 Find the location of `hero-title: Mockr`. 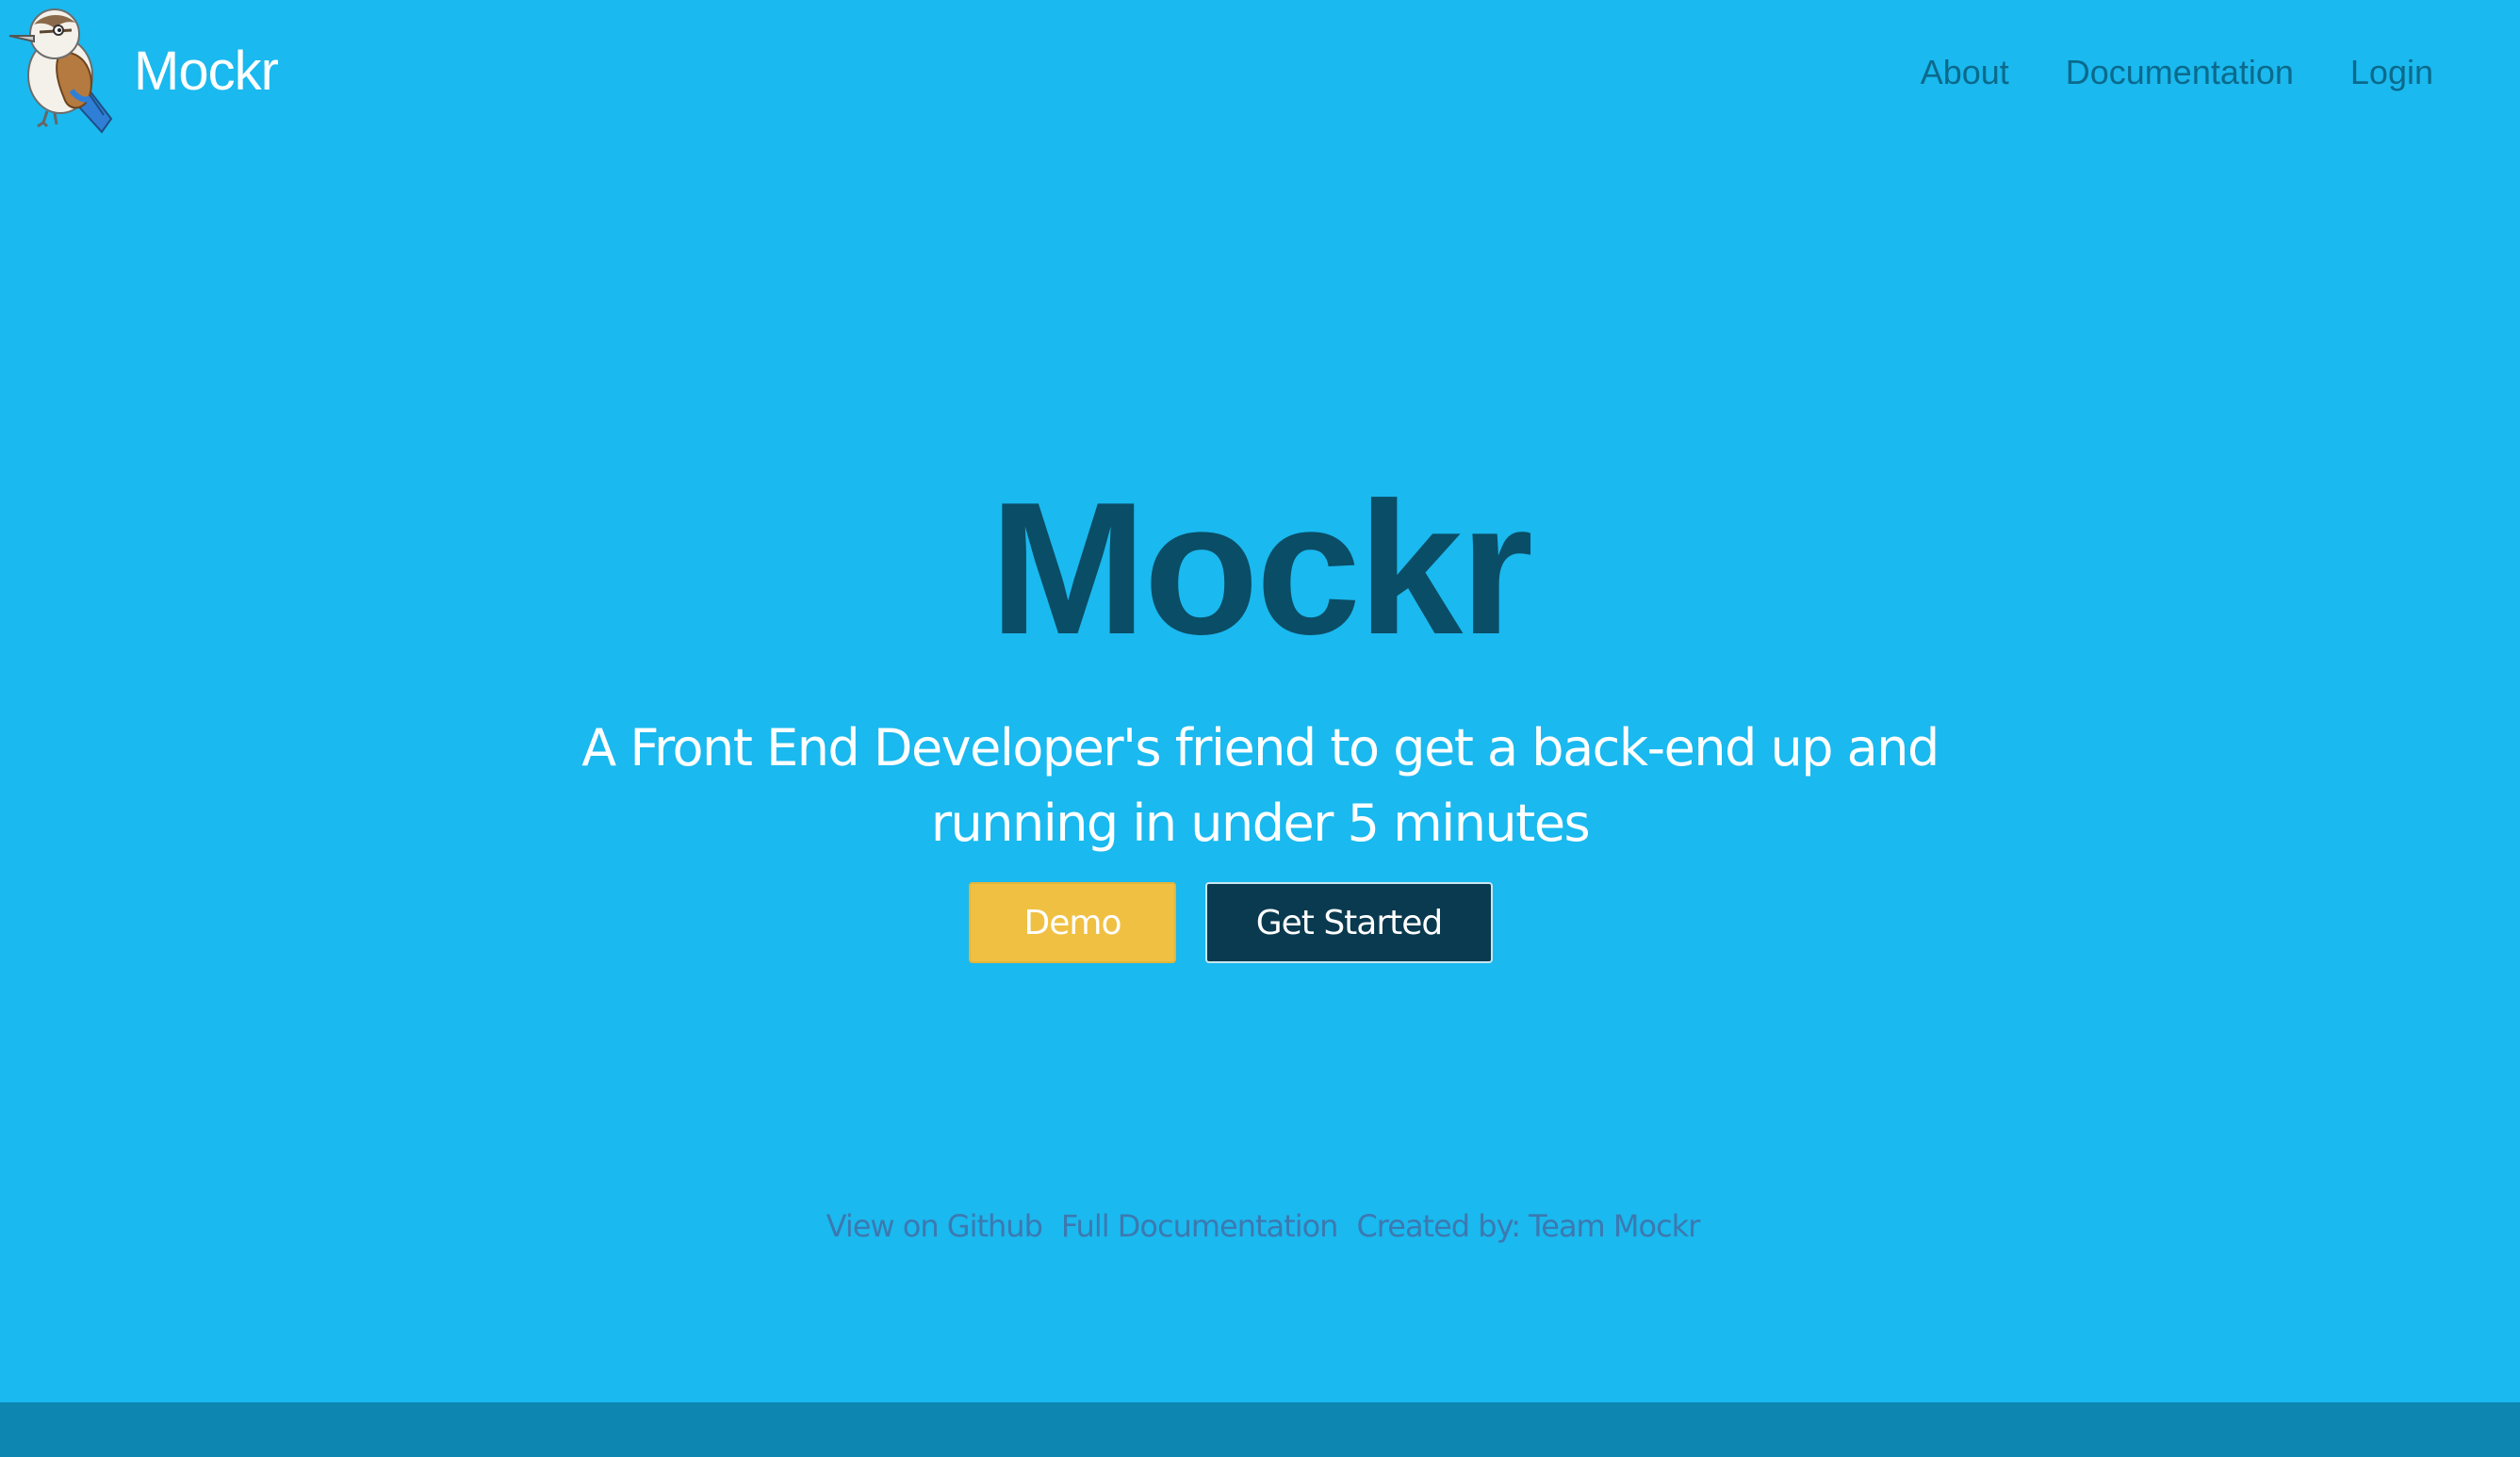

hero-title: Mockr is located at coordinates (1261, 569).